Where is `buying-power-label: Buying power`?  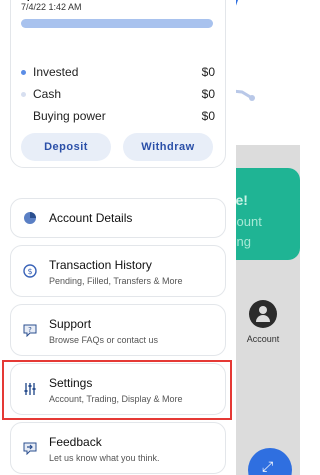
buying-power-label: Buying power is located at coordinates (69, 116).